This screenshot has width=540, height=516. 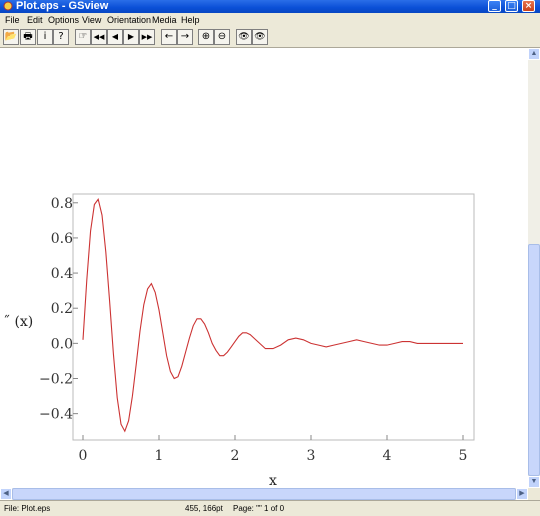 What do you see at coordinates (62, 274) in the screenshot?
I see `y-tick-label: 0.4` at bounding box center [62, 274].